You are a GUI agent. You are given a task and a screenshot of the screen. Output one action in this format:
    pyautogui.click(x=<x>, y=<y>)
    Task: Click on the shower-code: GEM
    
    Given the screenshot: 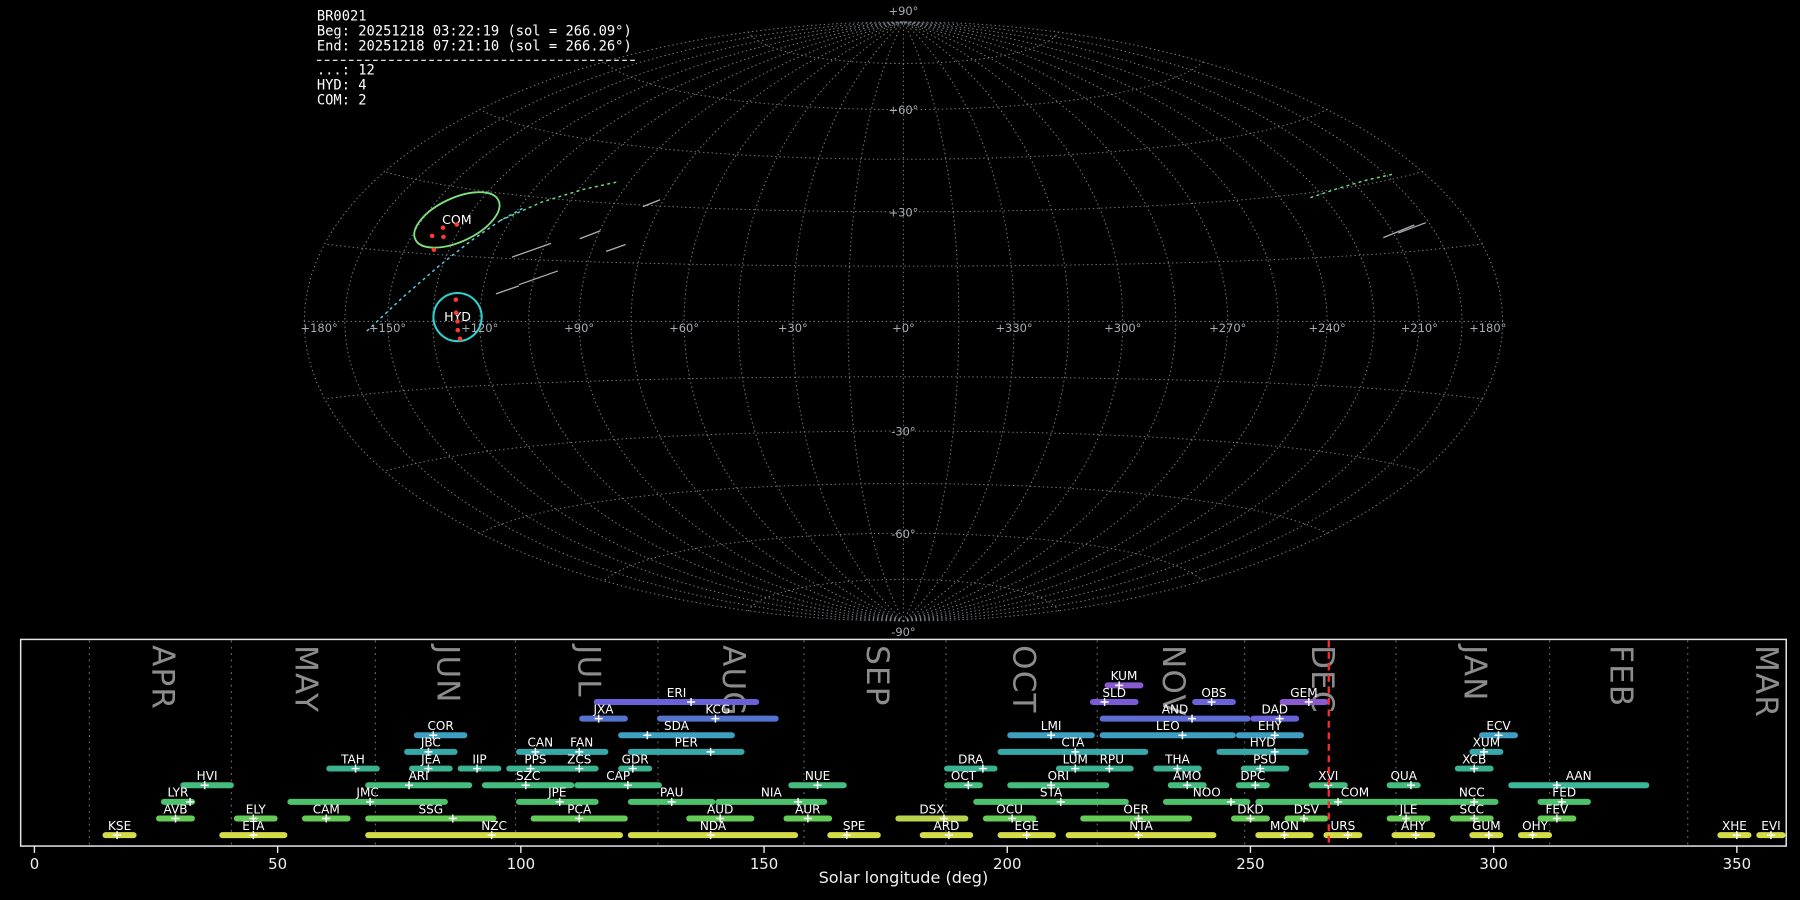 What is the action you would take?
    pyautogui.click(x=1303, y=693)
    